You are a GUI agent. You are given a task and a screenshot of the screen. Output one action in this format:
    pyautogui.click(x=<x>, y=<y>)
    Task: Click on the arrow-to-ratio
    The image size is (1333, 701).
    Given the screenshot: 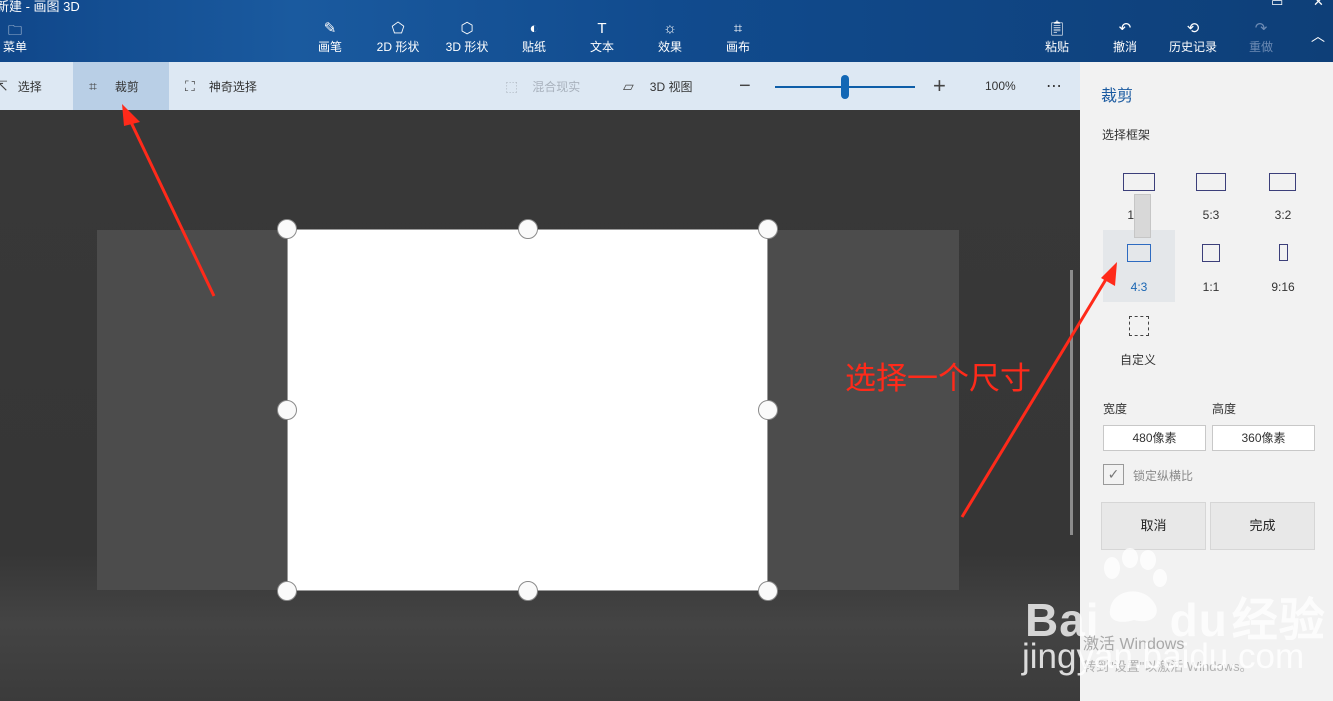 What is the action you would take?
    pyautogui.click(x=1038, y=390)
    